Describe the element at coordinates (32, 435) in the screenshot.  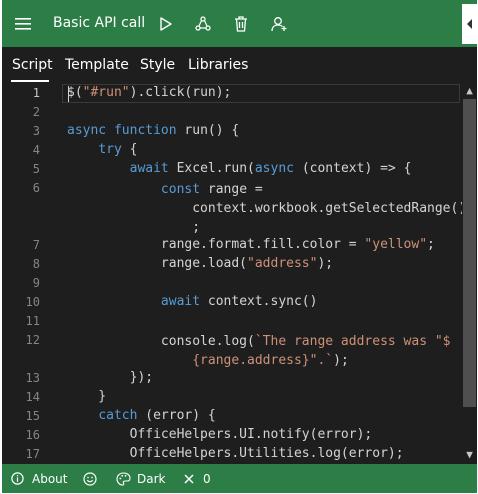
I see `line-number: 16` at that location.